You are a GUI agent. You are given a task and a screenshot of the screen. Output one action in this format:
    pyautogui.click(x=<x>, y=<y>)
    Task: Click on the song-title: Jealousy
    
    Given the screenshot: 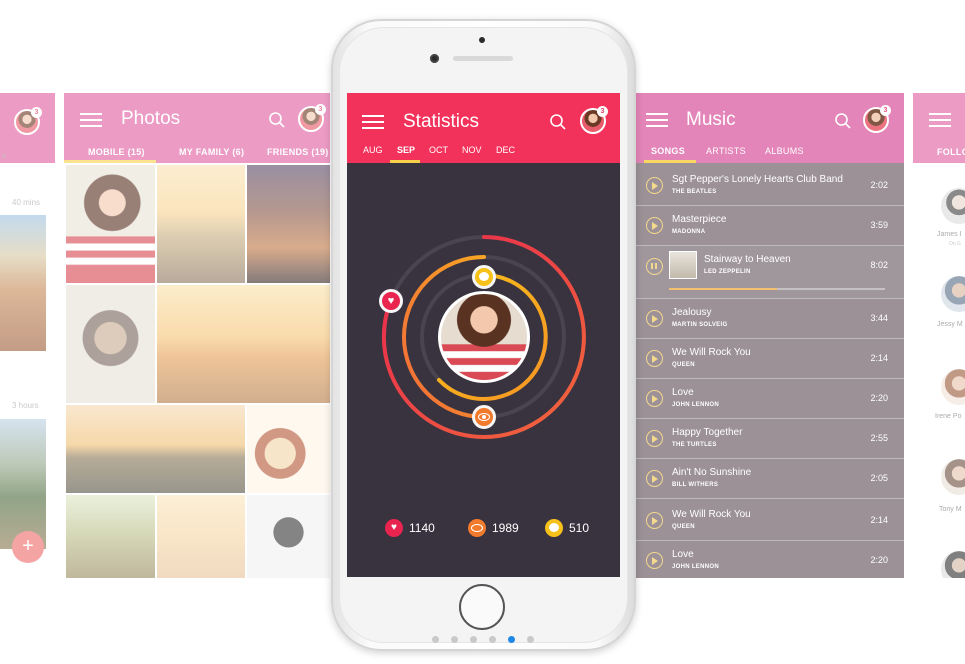 What is the action you would take?
    pyautogui.click(x=692, y=312)
    